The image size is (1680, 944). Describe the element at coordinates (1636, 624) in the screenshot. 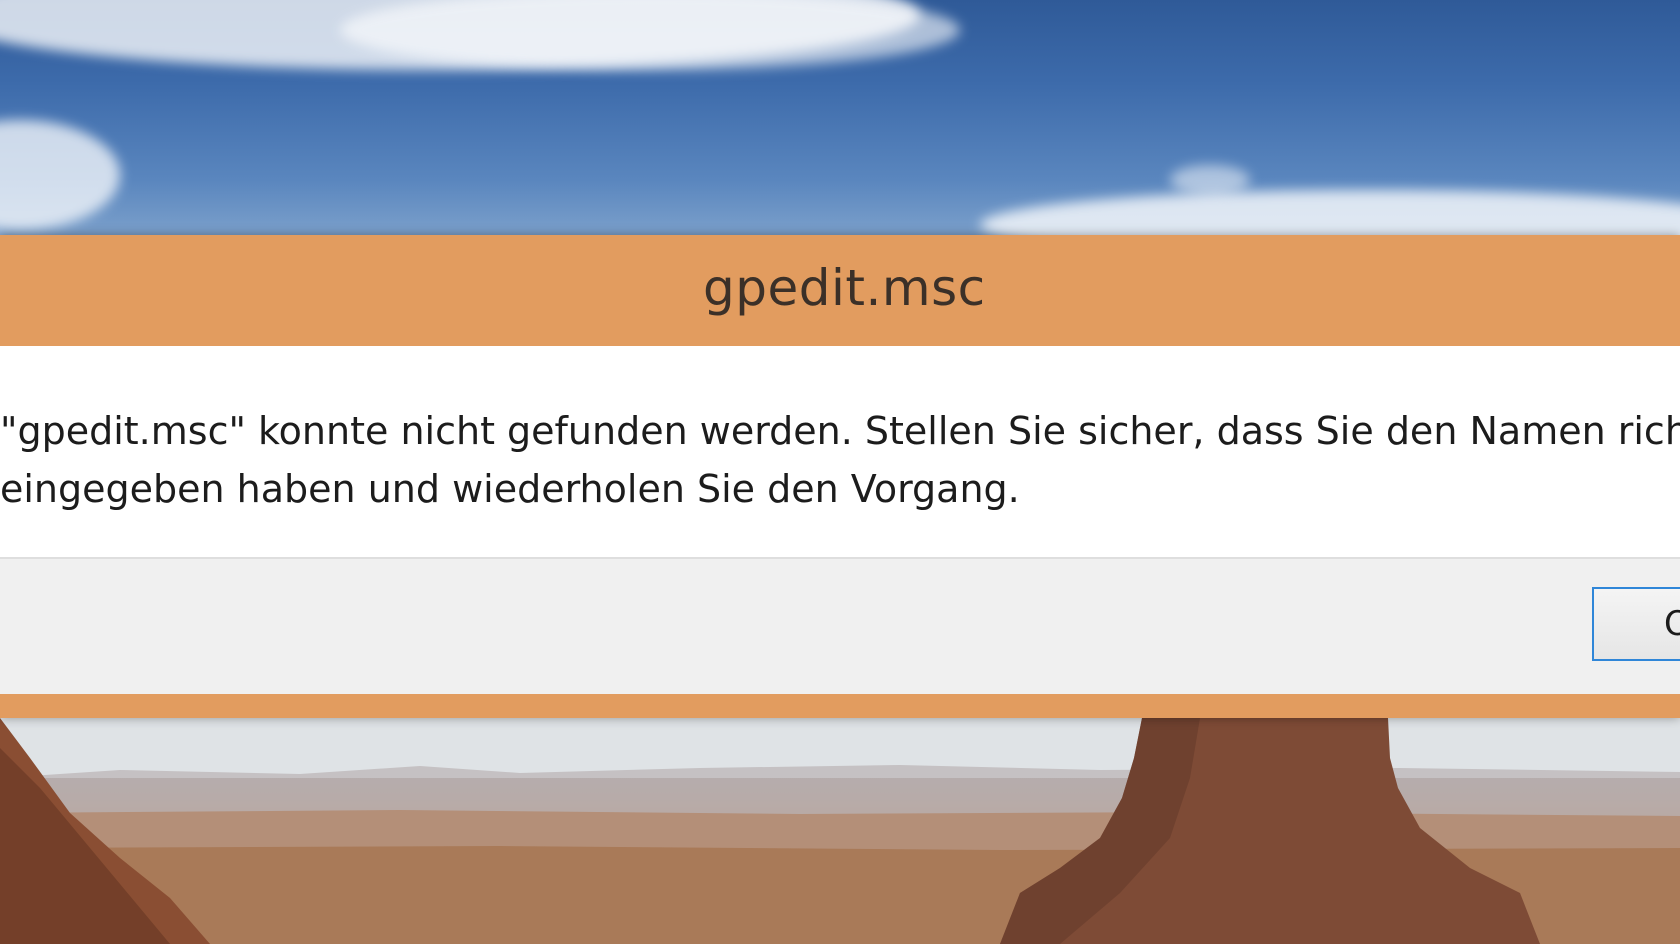

I see `ok-button: OK` at that location.